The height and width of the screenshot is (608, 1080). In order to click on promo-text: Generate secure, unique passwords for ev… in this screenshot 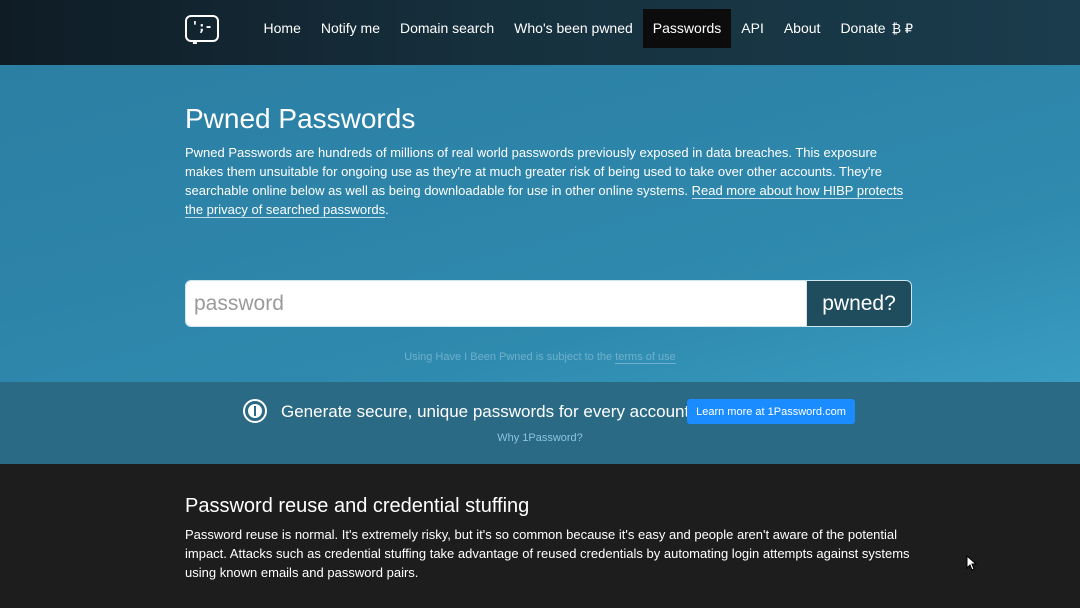, I will do `click(485, 411)`.